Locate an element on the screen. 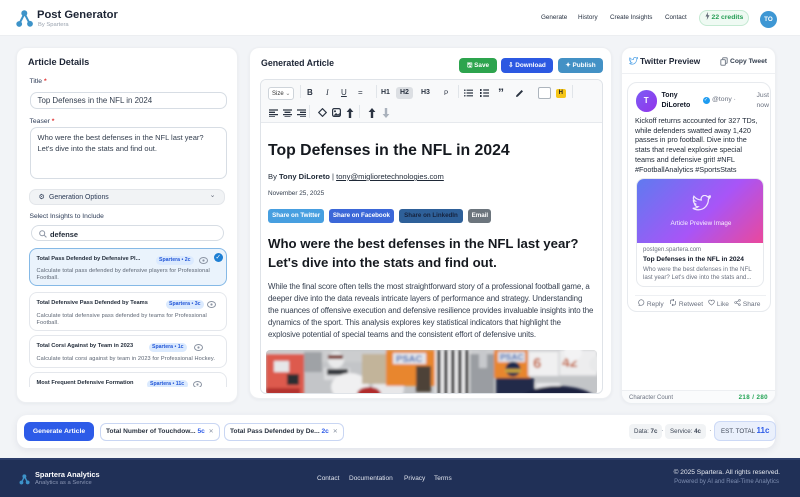 The height and width of the screenshot is (497, 800). svg-text: 6 is located at coordinates (537, 363).